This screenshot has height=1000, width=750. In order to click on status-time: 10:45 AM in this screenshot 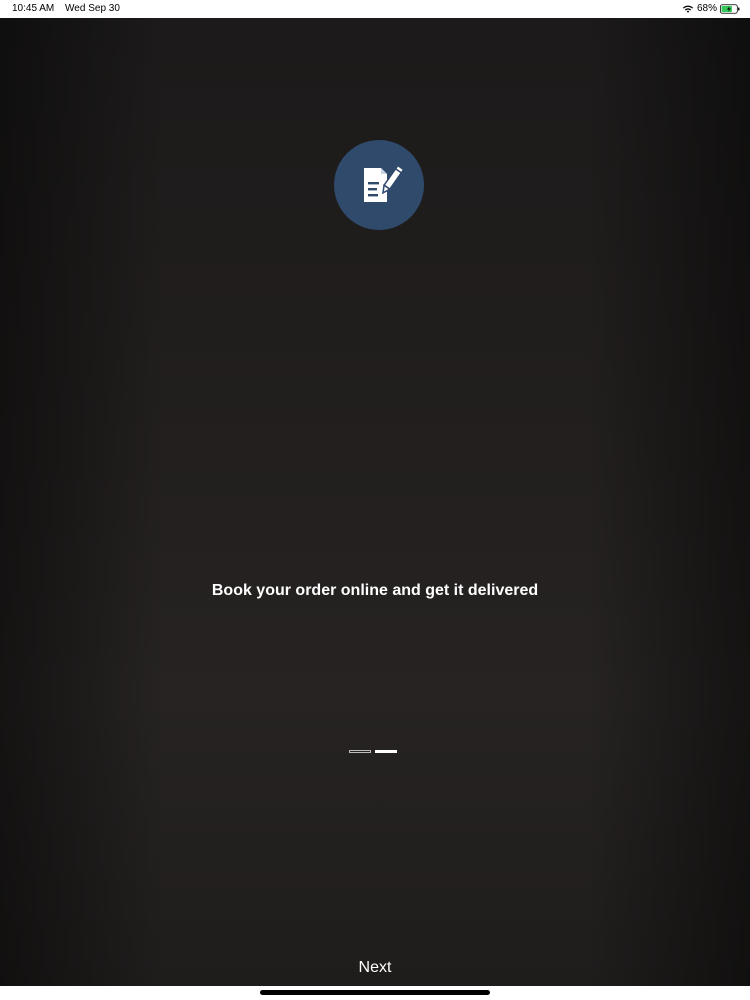, I will do `click(33, 8)`.